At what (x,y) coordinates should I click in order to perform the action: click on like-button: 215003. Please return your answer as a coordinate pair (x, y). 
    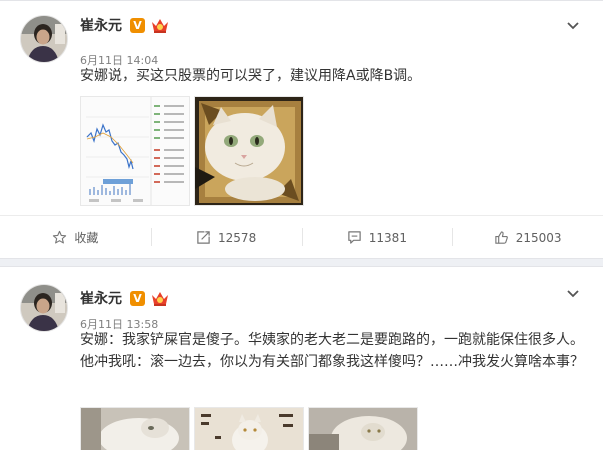
    Looking at the image, I should click on (527, 237).